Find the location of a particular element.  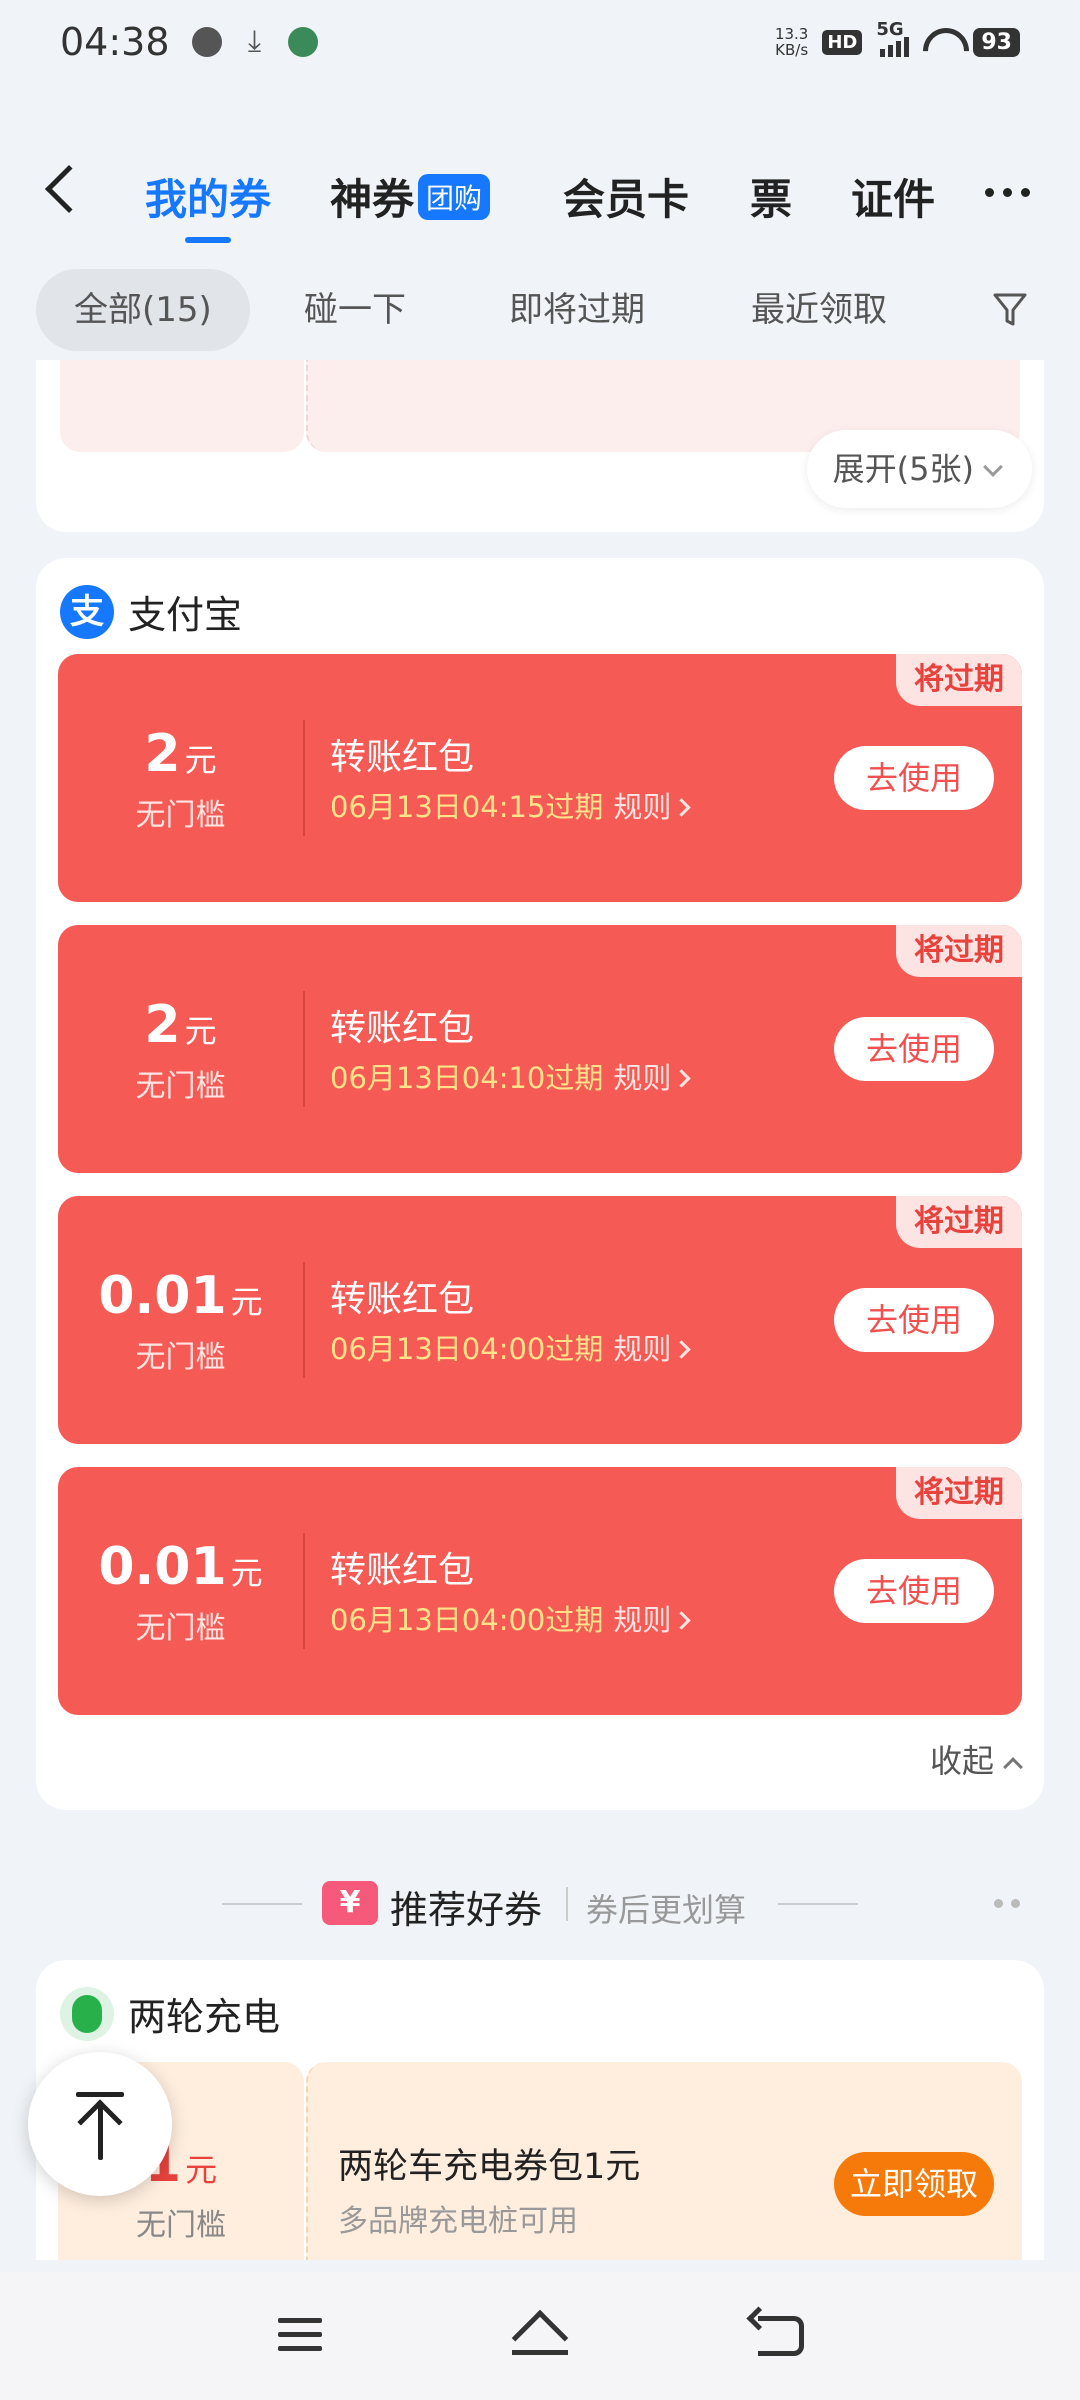

charging-logo-icon is located at coordinates (87, 2013).